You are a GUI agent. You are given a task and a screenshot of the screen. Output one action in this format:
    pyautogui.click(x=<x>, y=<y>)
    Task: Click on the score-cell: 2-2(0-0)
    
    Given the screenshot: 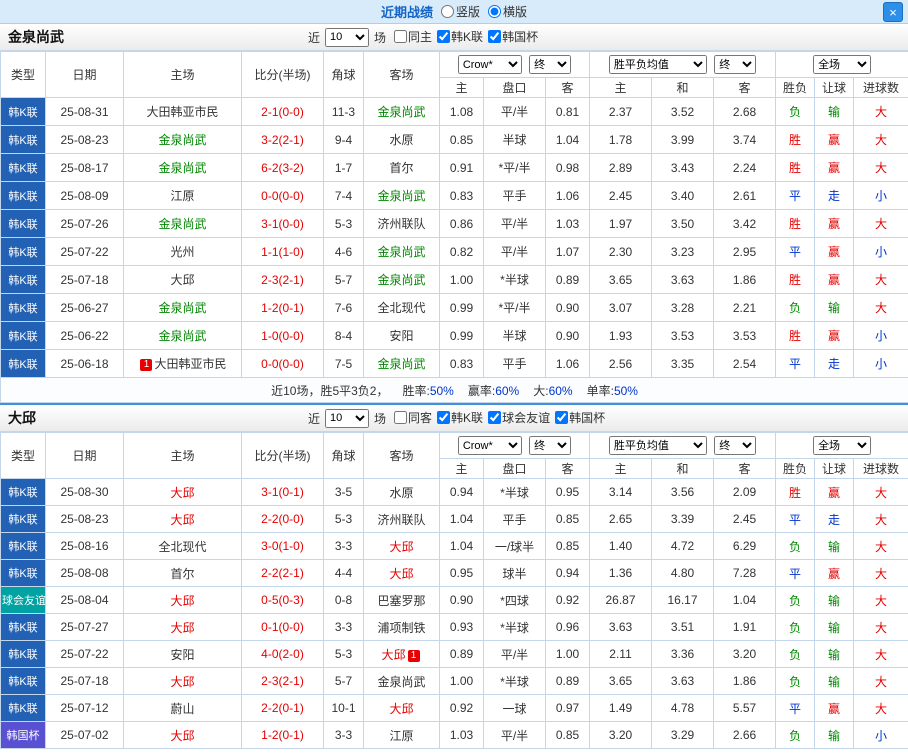 What is the action you would take?
    pyautogui.click(x=282, y=519)
    